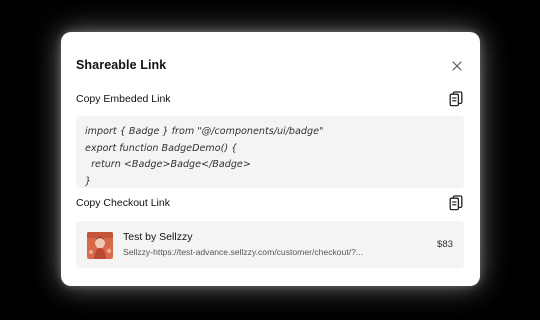  I want to click on modal-title: Shareable Link, so click(121, 65).